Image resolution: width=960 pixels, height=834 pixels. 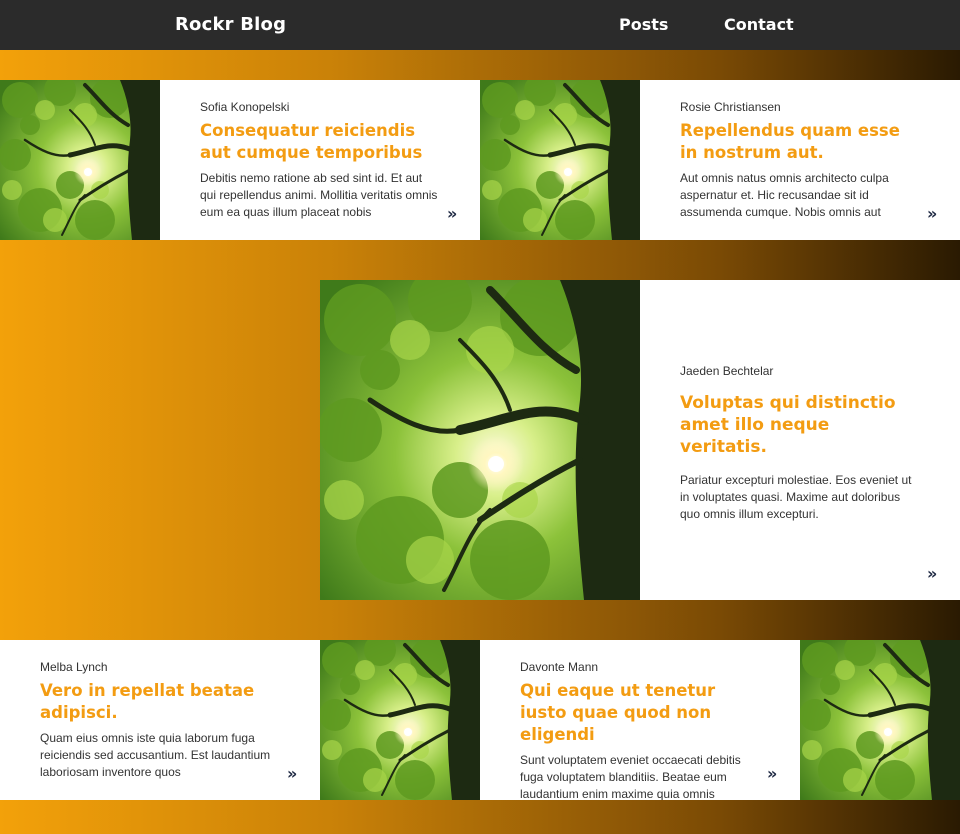 I want to click on nav-posts-link: Posts, so click(x=643, y=24).